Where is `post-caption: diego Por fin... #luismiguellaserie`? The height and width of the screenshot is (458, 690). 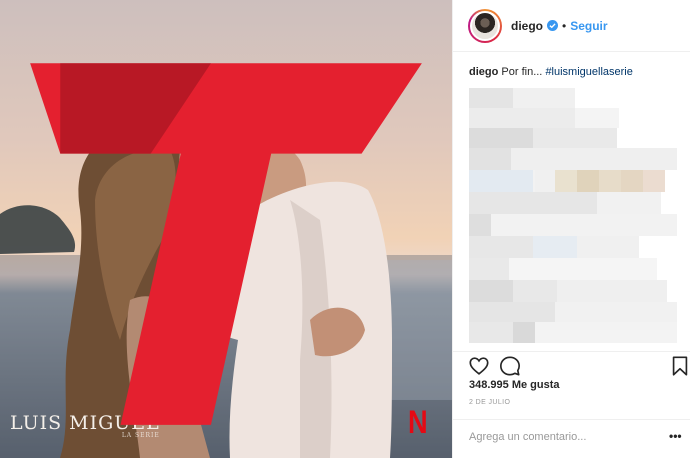
post-caption: diego Por fin... #luismiguellaserie is located at coordinates (551, 72).